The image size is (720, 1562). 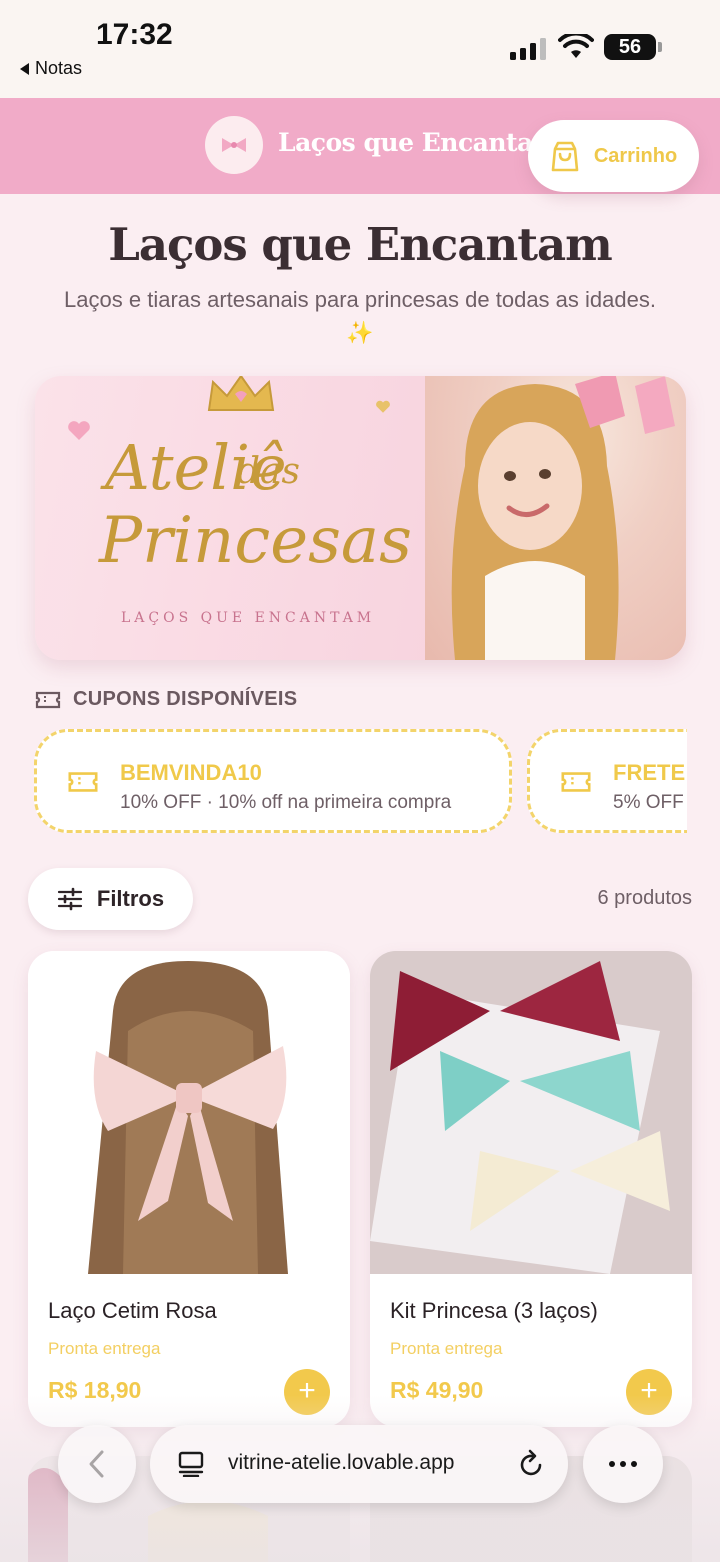 I want to click on banner-tagline: LAÇOS QUE ENCANTAM, so click(x=248, y=618).